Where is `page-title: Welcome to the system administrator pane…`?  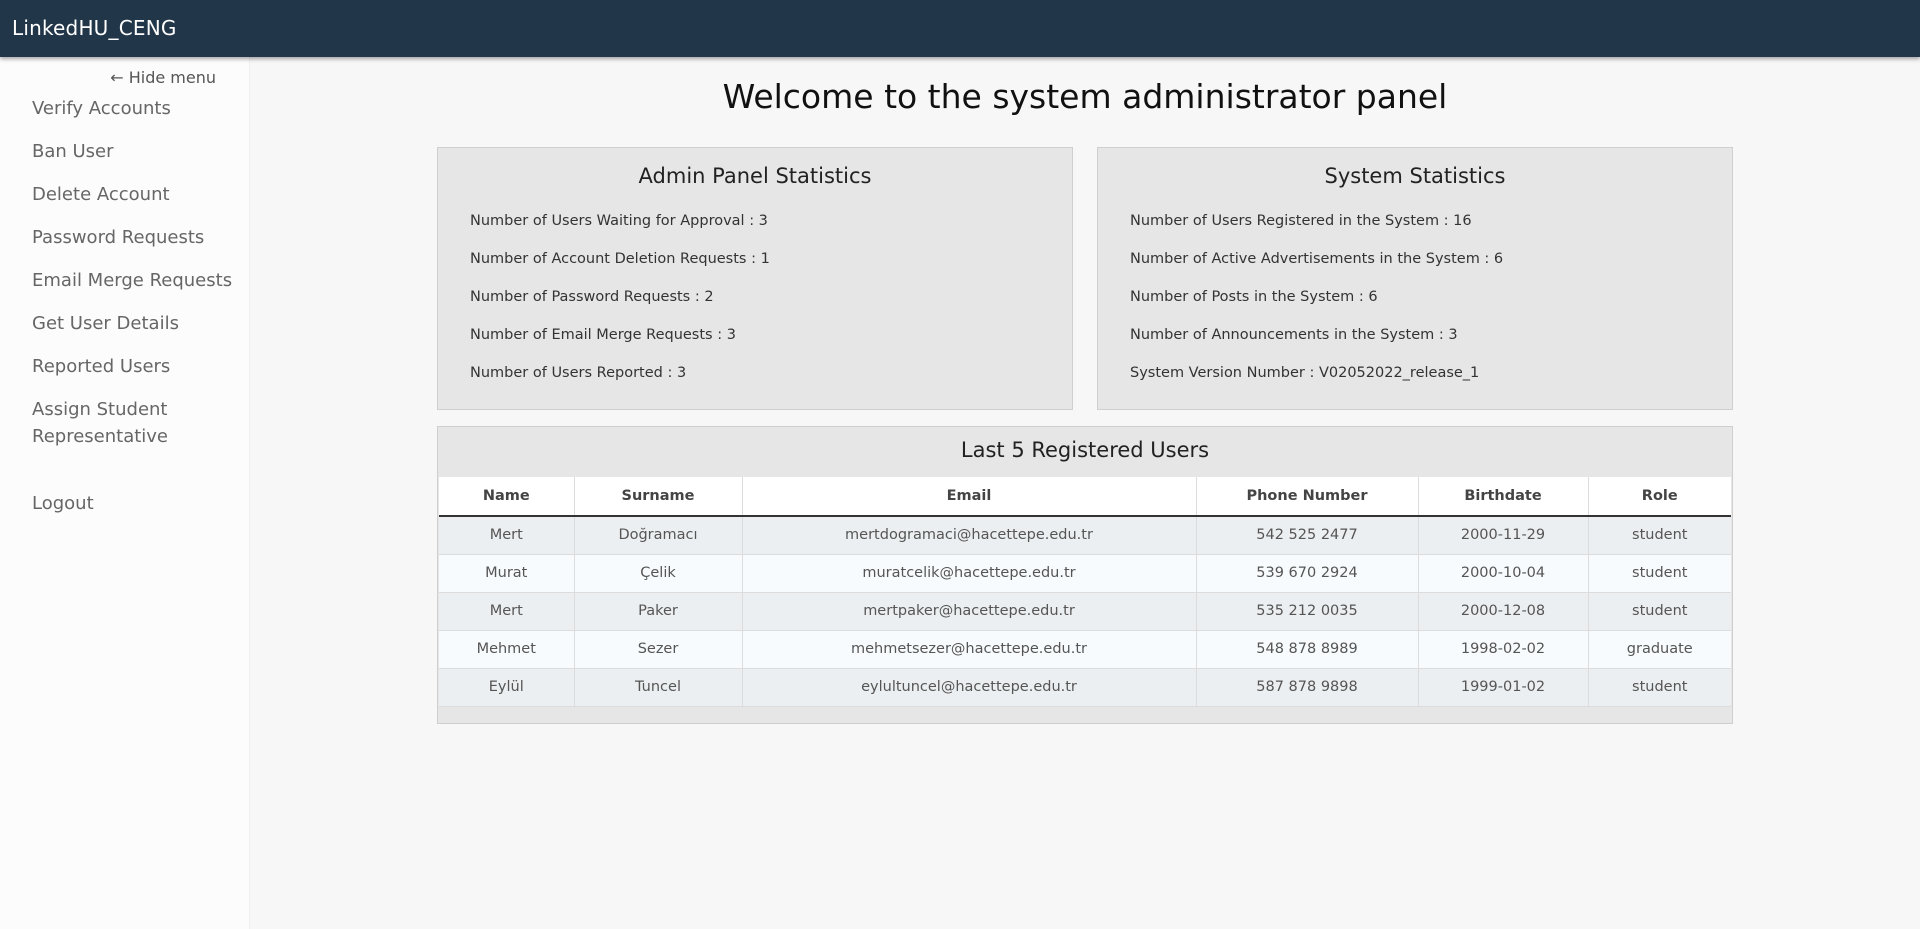 page-title: Welcome to the system administrator pane… is located at coordinates (1085, 96).